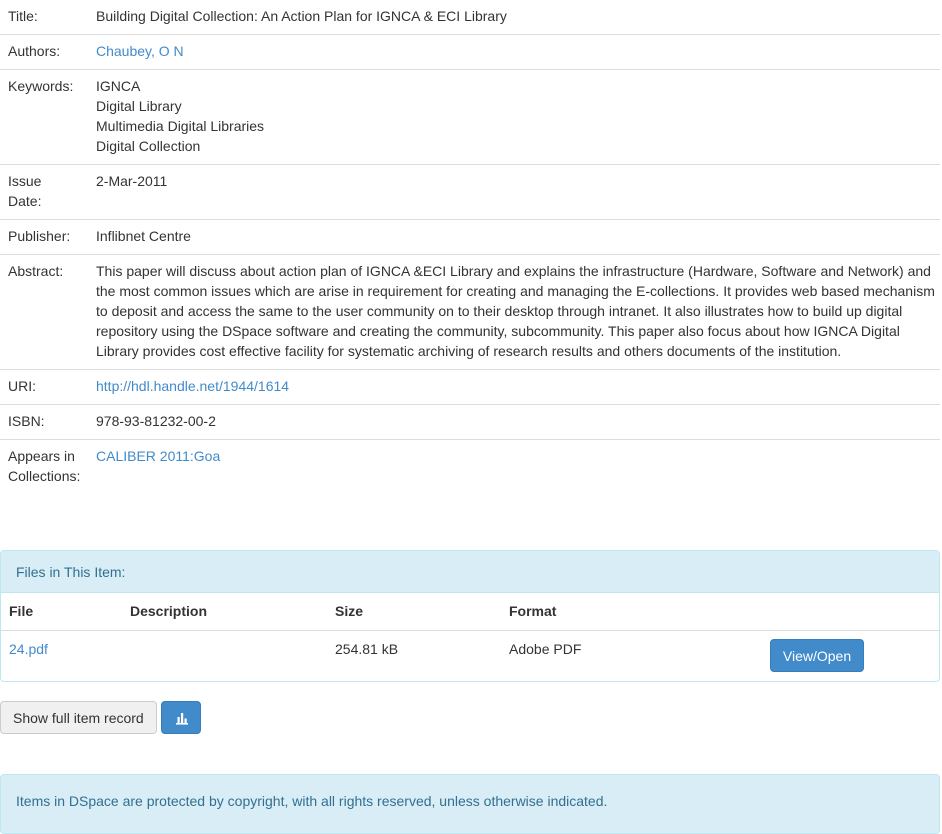  What do you see at coordinates (192, 386) in the screenshot?
I see `uri-link: http://hdl.handle.net/1944/1614` at bounding box center [192, 386].